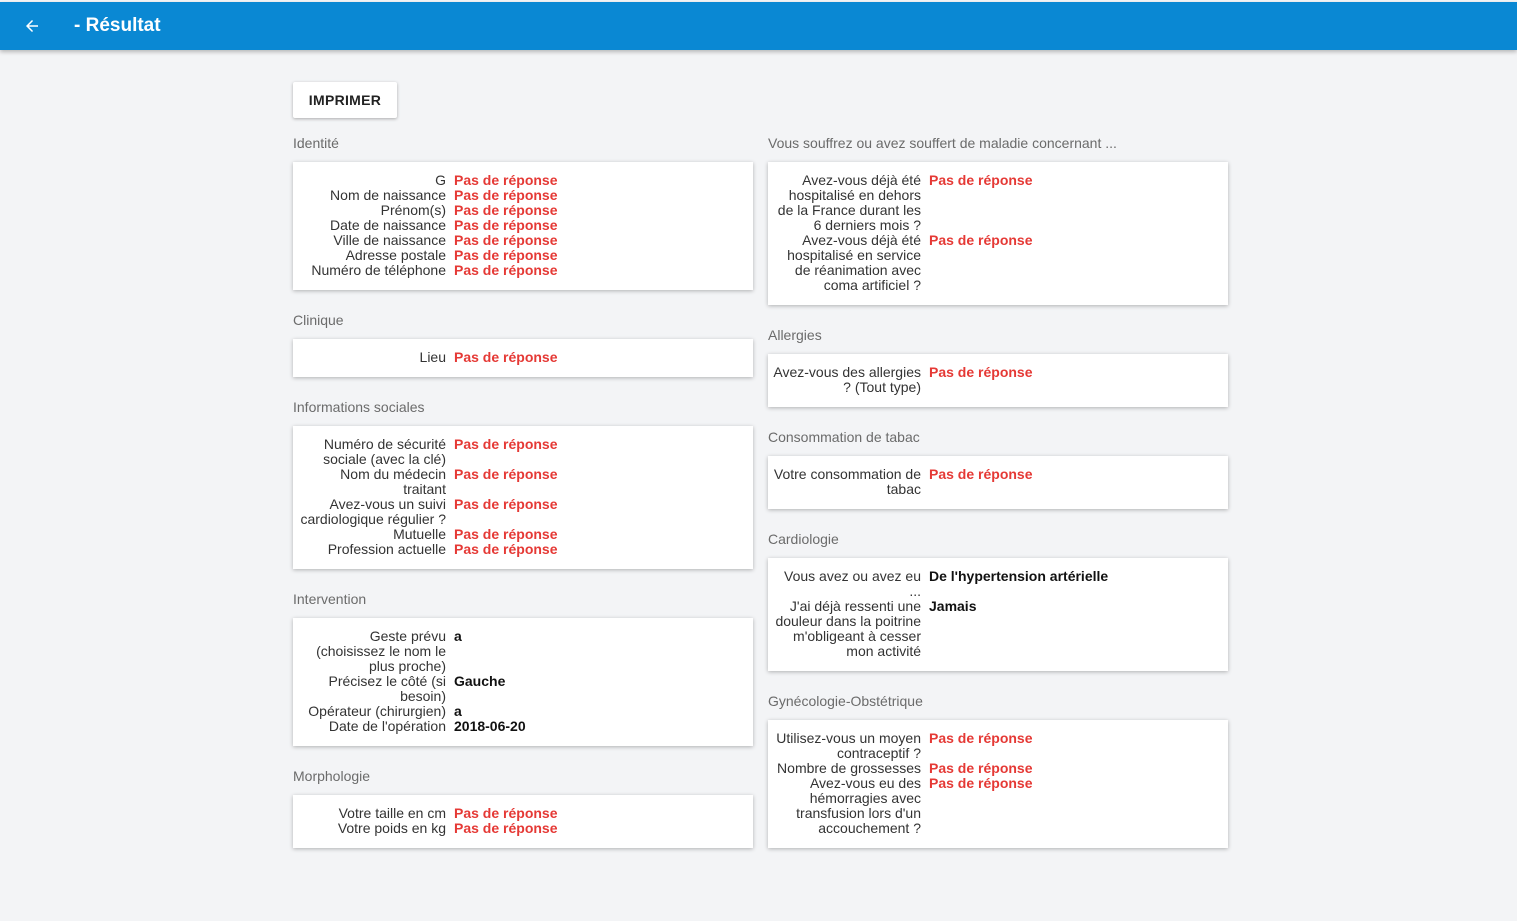 This screenshot has width=1517, height=921. I want to click on question-label: Date de l'opération, so click(387, 726).